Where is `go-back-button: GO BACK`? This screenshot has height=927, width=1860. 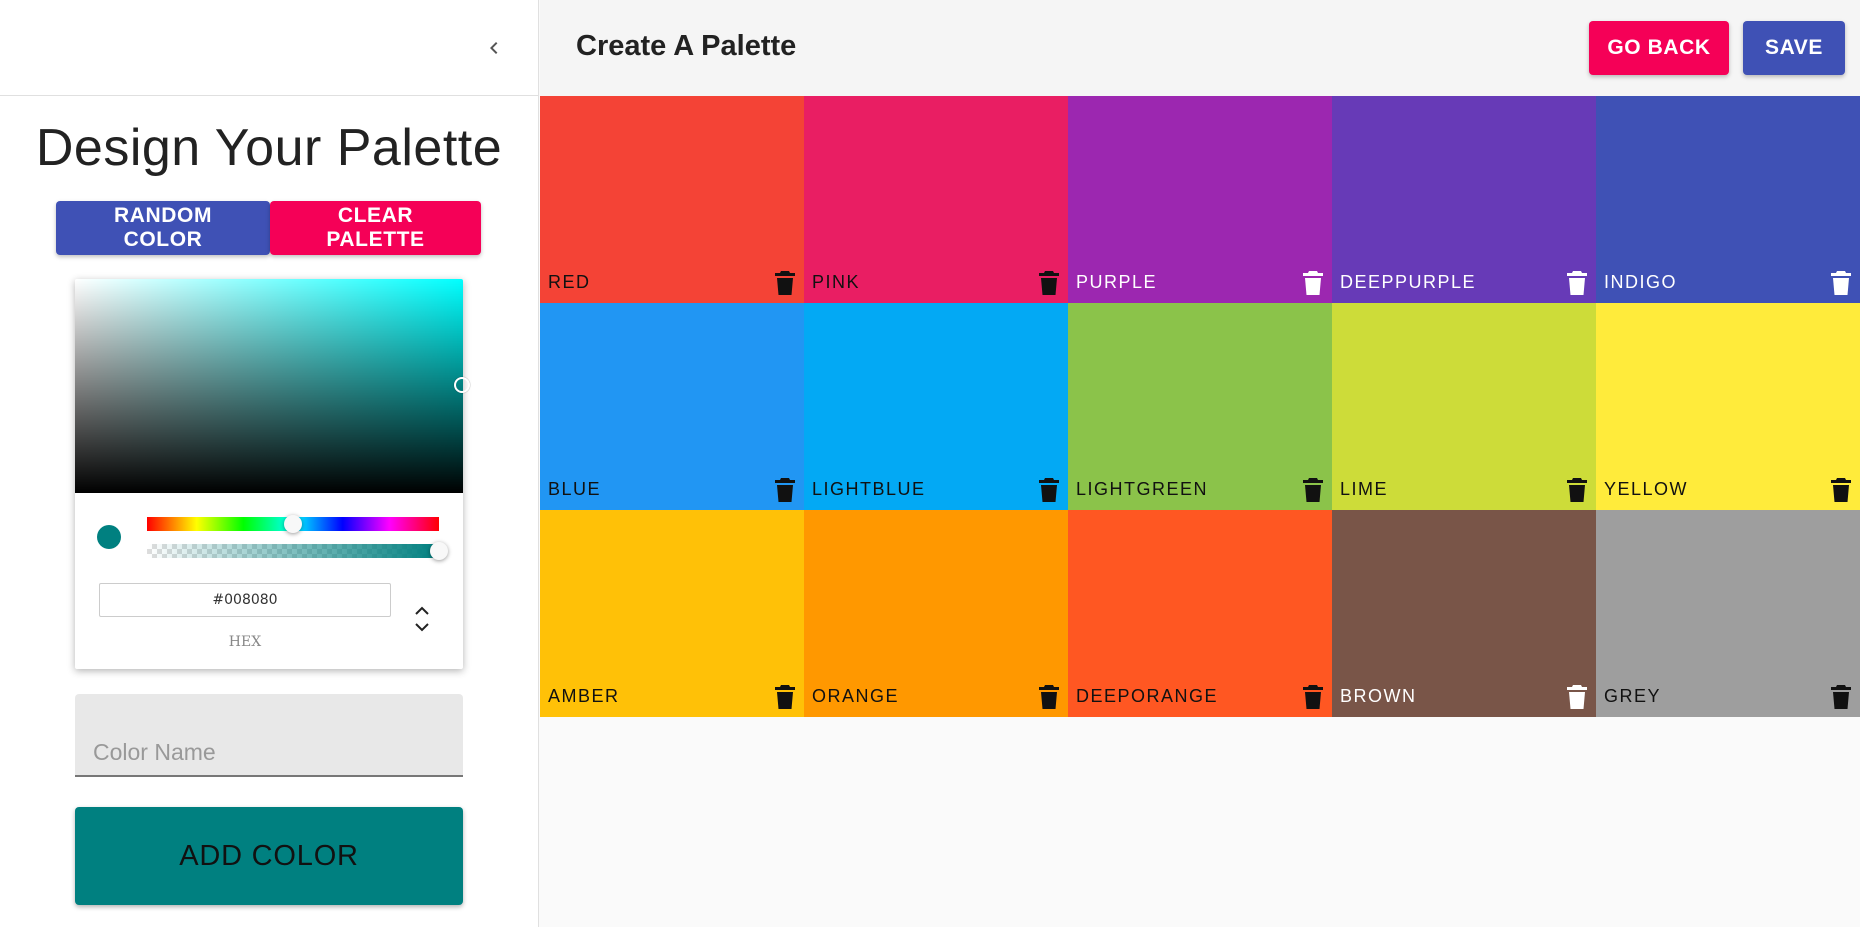
go-back-button: GO BACK is located at coordinates (1659, 48).